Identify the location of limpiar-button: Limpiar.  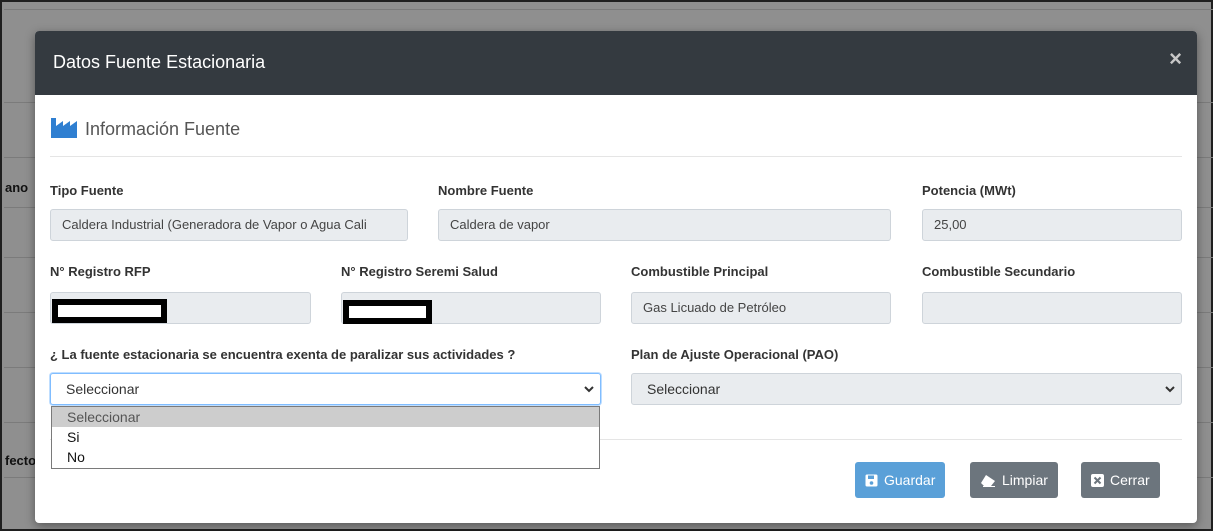
(1014, 480).